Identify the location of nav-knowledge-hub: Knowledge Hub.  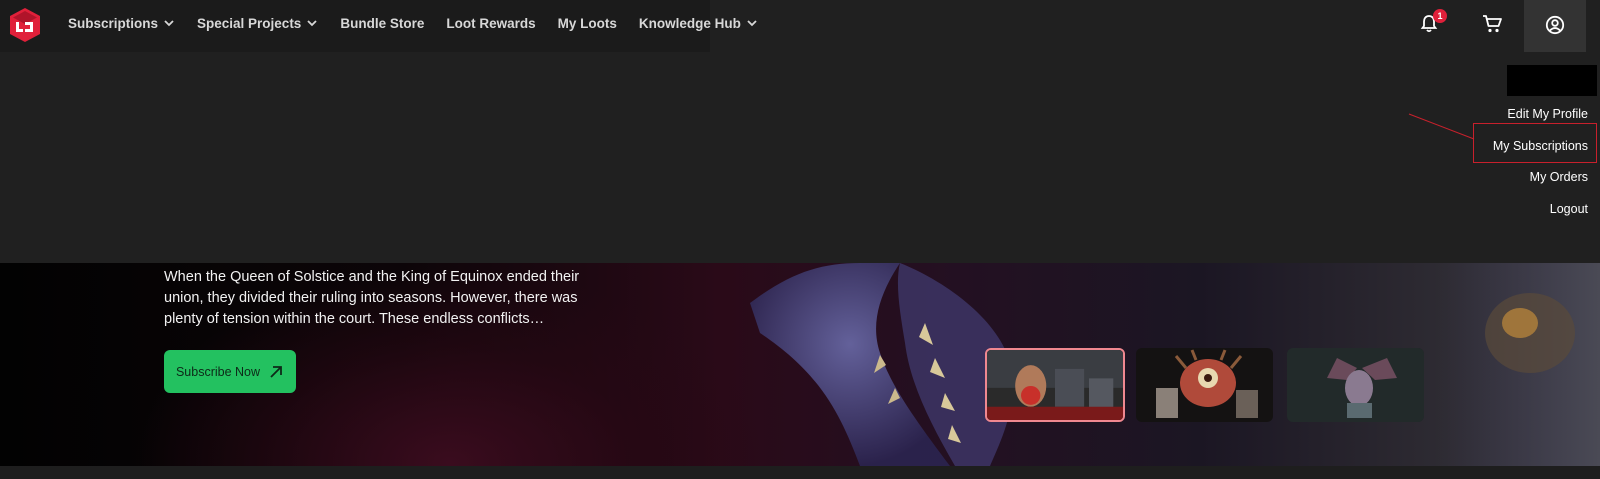
(698, 23).